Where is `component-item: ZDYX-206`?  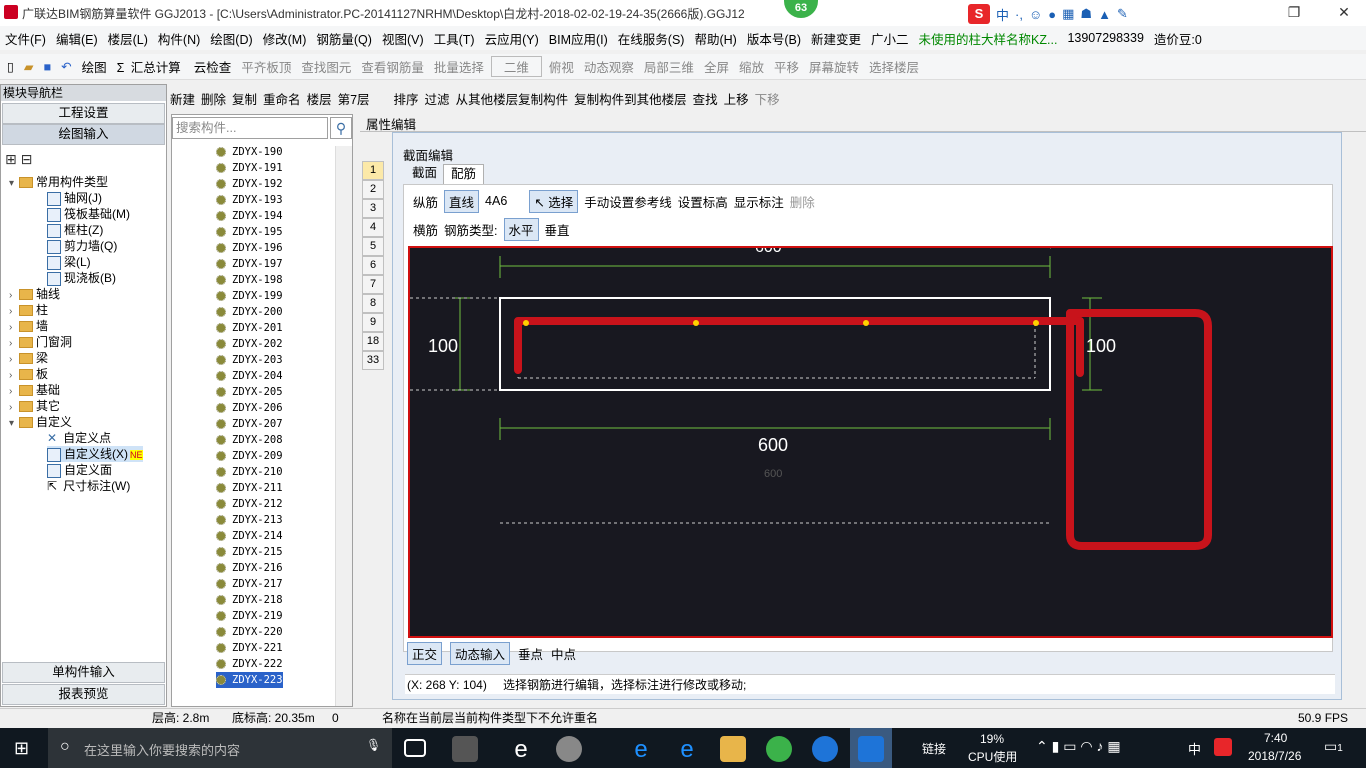 component-item: ZDYX-206 is located at coordinates (249, 408).